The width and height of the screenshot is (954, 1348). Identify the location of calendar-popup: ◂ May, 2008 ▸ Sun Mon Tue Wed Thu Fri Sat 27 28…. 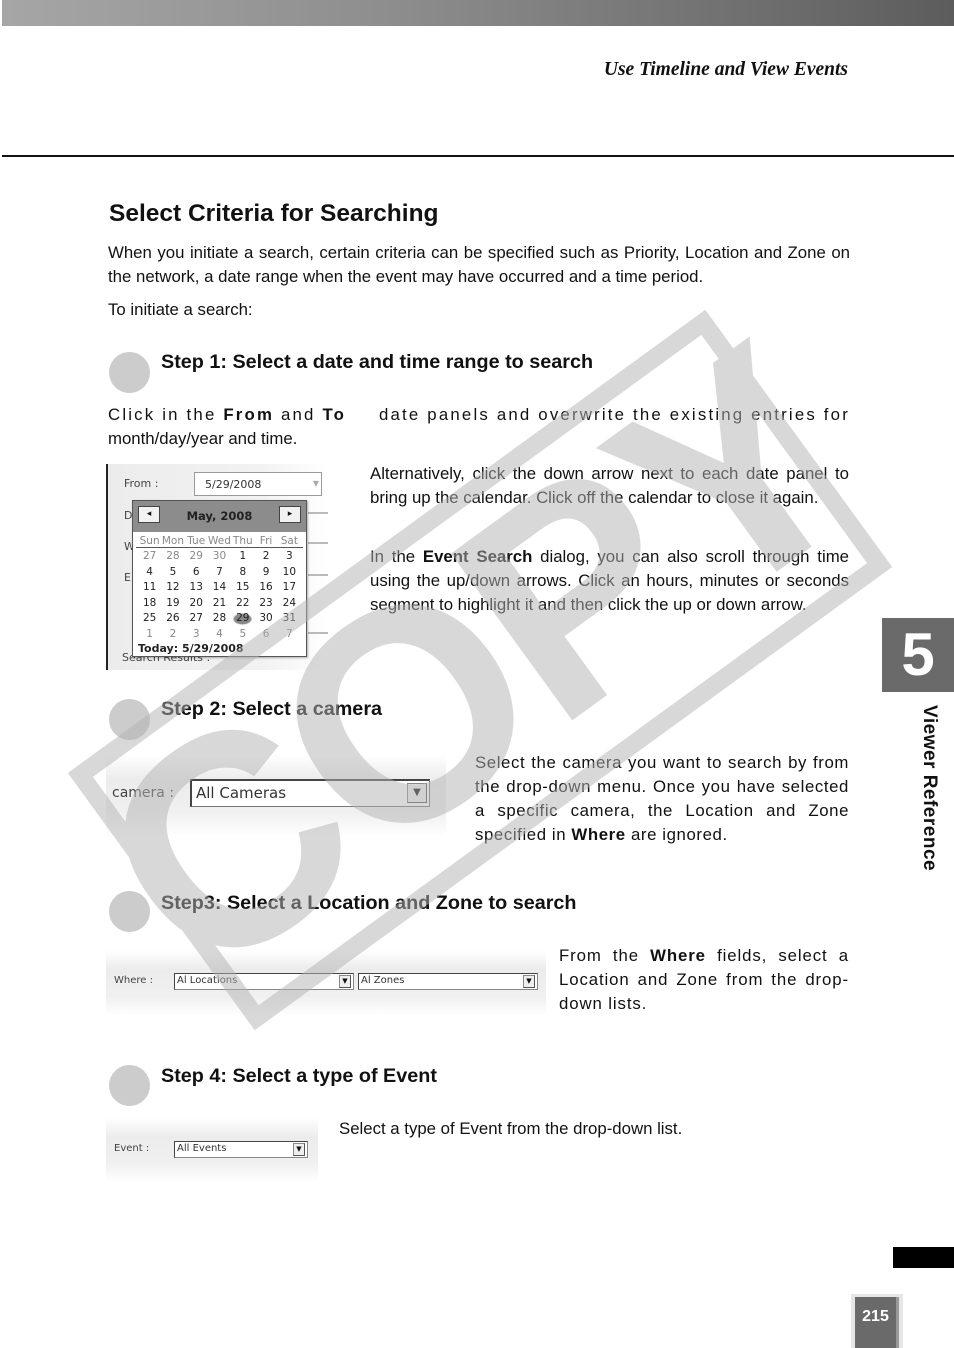
(219, 578).